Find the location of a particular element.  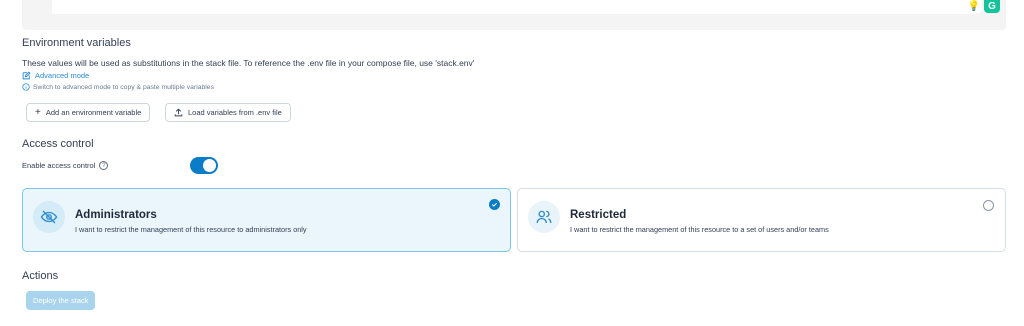

add-env-variable-label: Add an environment variable is located at coordinates (93, 112).